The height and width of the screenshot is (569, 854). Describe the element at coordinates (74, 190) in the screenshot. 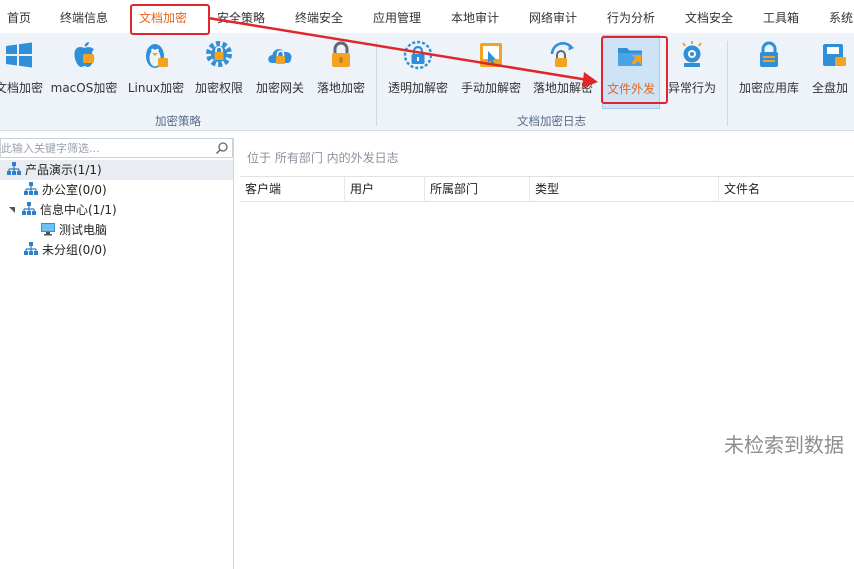

I see `tree-node-label: 办公室(0/0)` at that location.